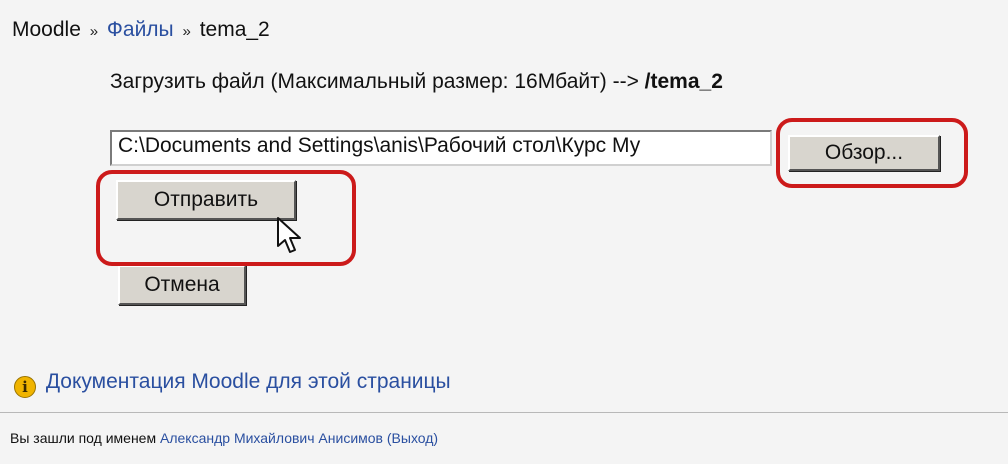 This screenshot has width=1008, height=464. I want to click on logout-link: (Выход), so click(412, 438).